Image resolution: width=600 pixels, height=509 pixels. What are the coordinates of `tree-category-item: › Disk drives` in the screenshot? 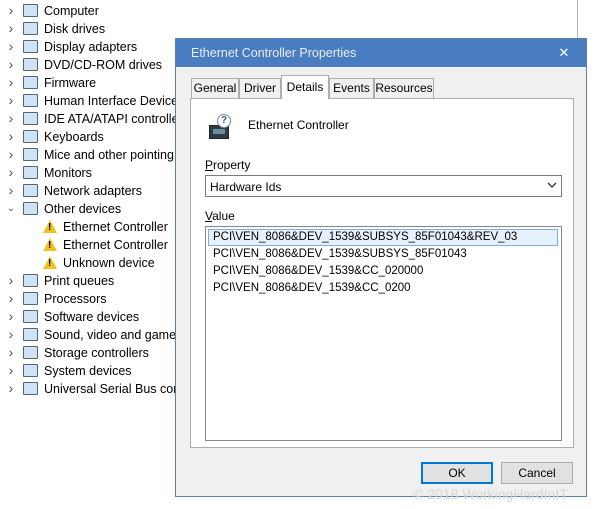 It's located at (89, 29).